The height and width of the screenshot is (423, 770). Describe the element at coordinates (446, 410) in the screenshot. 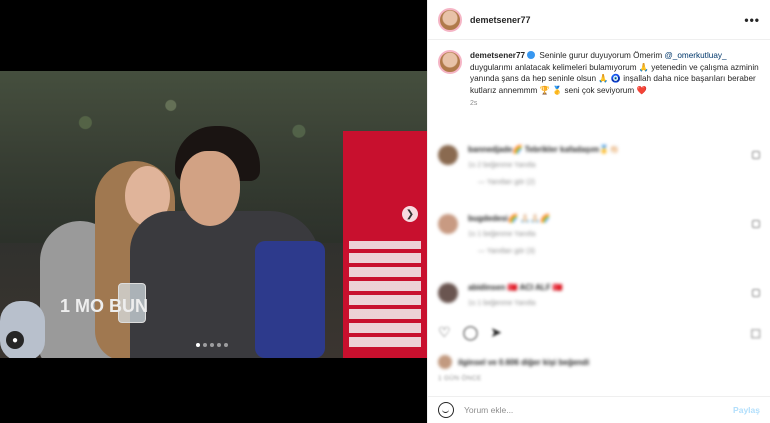

I see `smile-icon` at that location.